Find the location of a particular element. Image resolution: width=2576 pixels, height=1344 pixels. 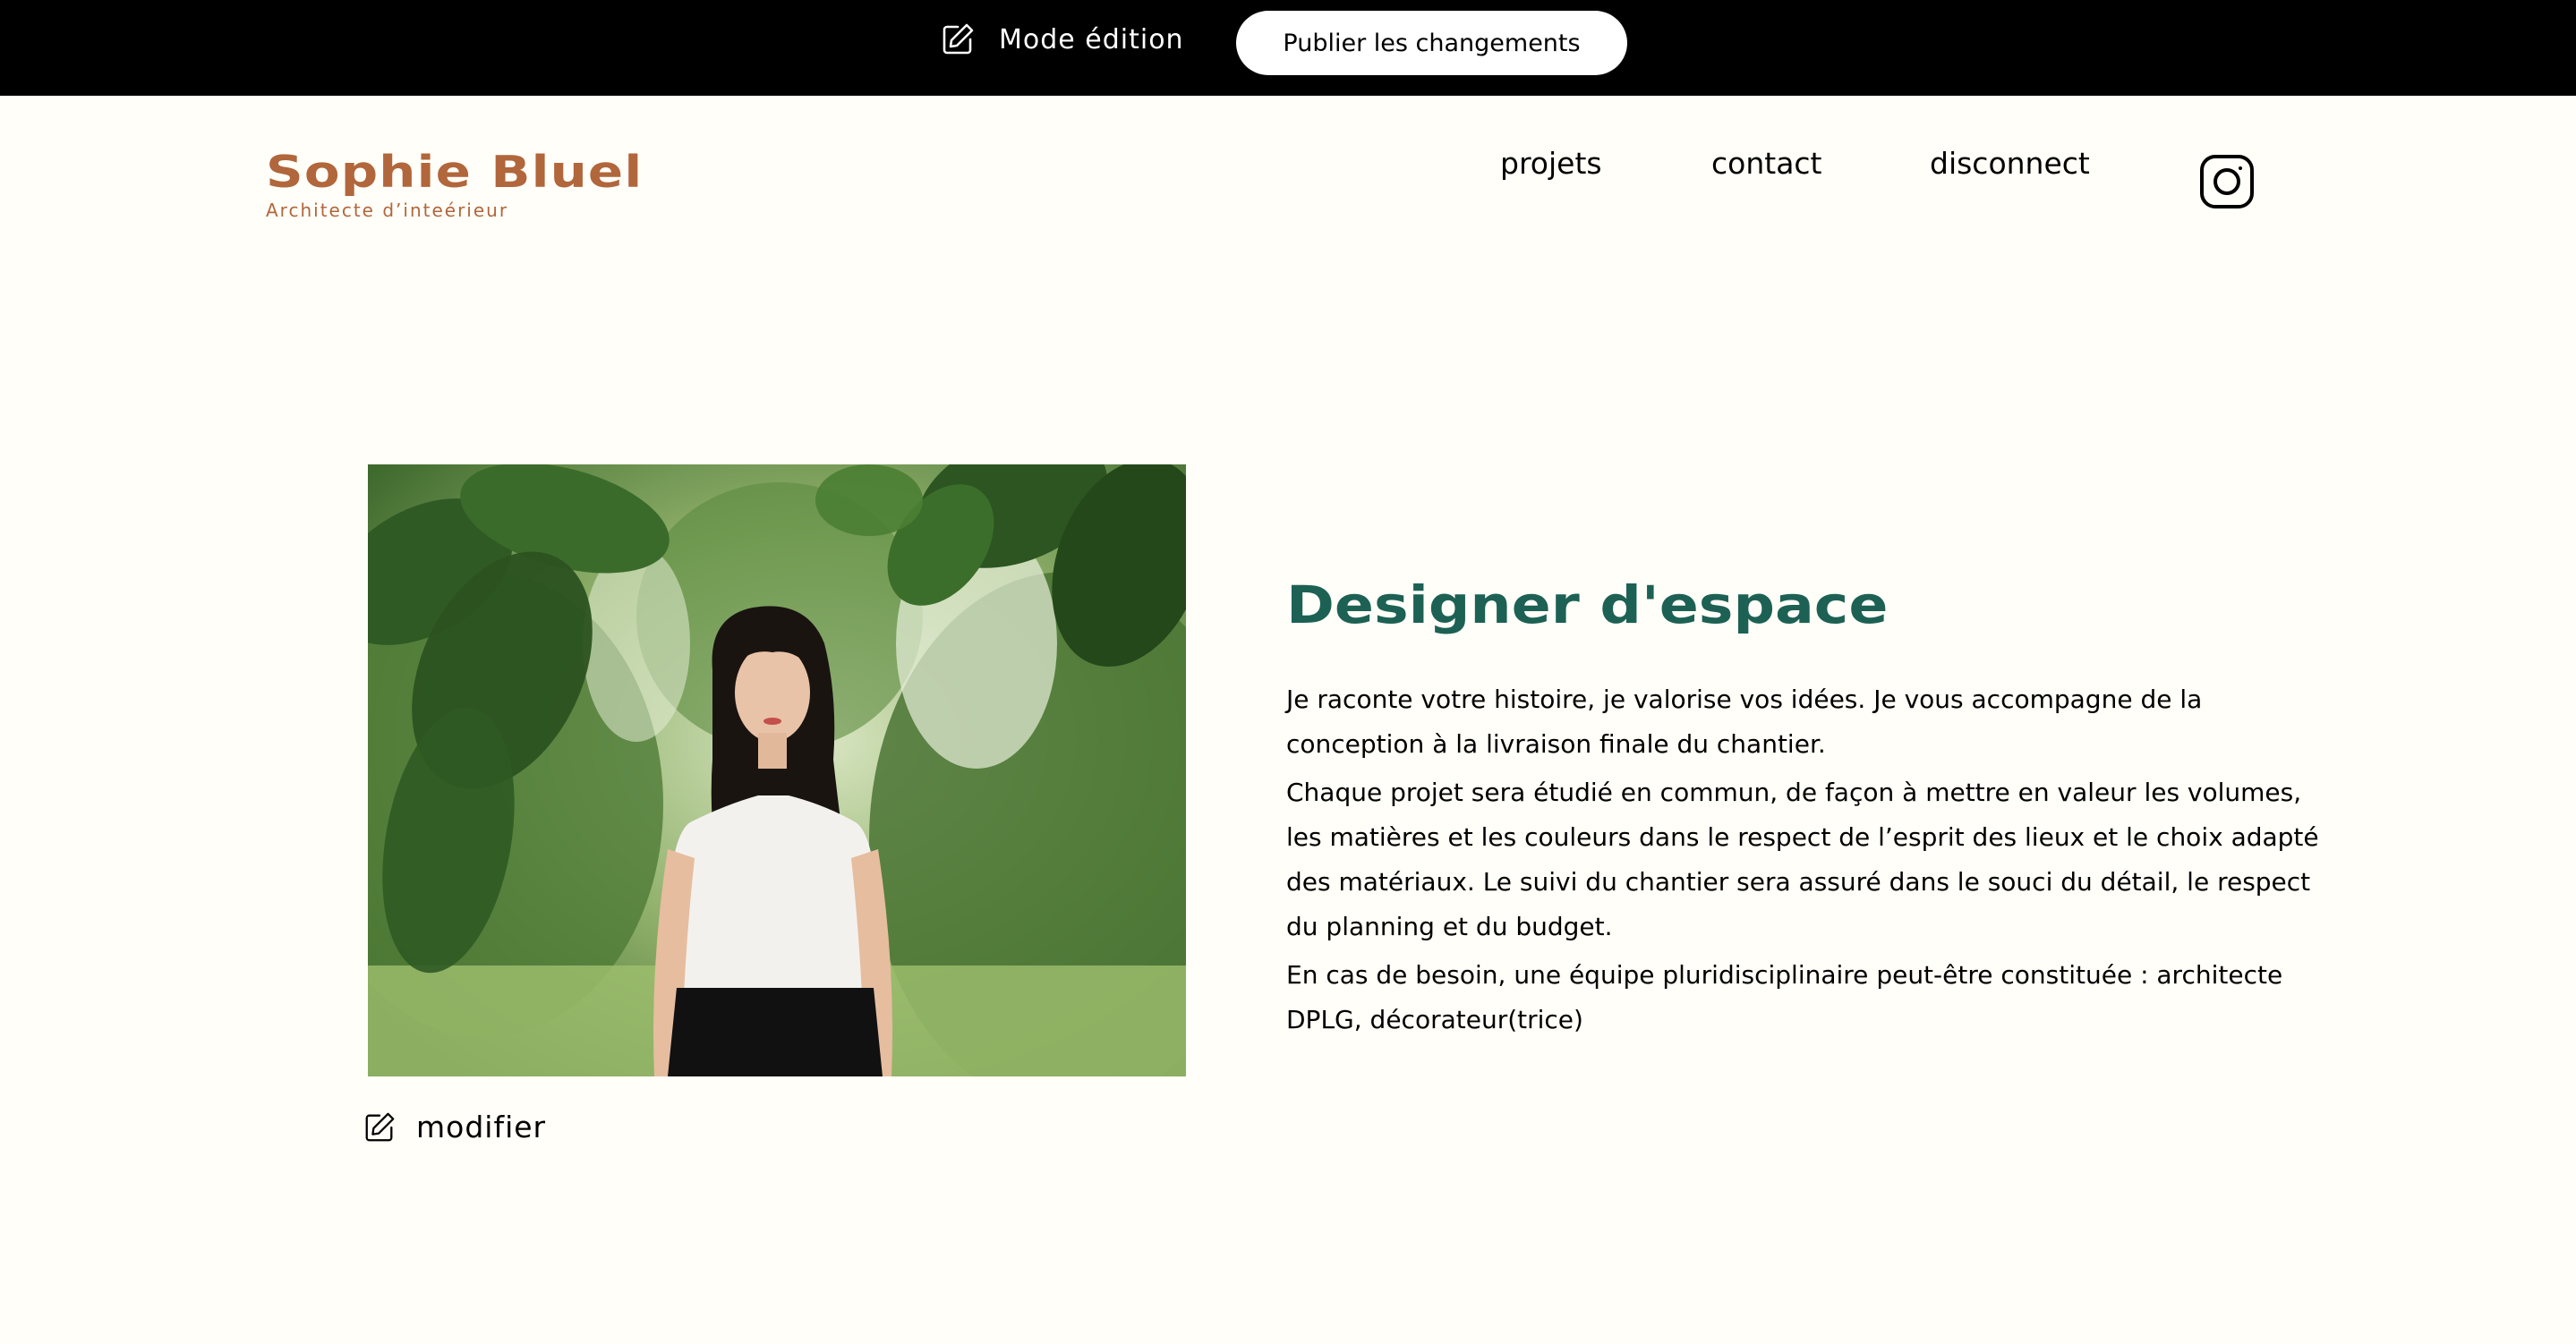

architect-photo is located at coordinates (777, 770).